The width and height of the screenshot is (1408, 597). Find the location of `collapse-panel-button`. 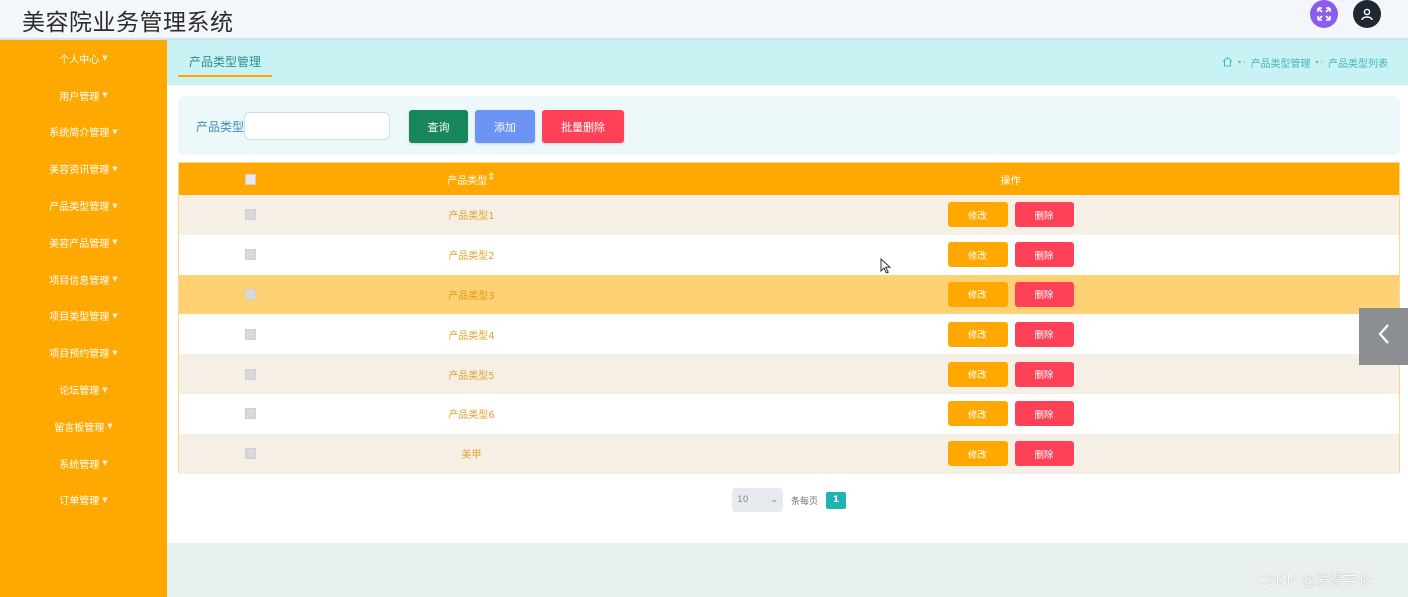

collapse-panel-button is located at coordinates (1383, 336).